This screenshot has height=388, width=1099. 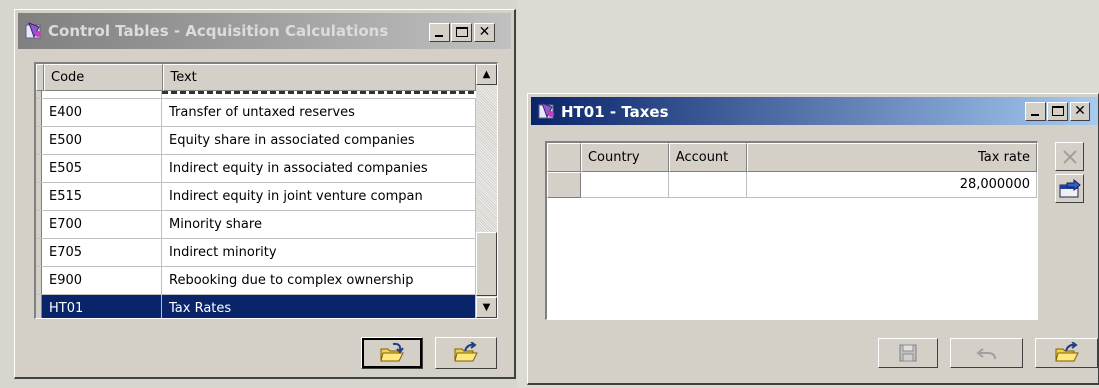 What do you see at coordinates (814, 111) in the screenshot?
I see `taxes-titlebar: HT01 - Taxes ✕` at bounding box center [814, 111].